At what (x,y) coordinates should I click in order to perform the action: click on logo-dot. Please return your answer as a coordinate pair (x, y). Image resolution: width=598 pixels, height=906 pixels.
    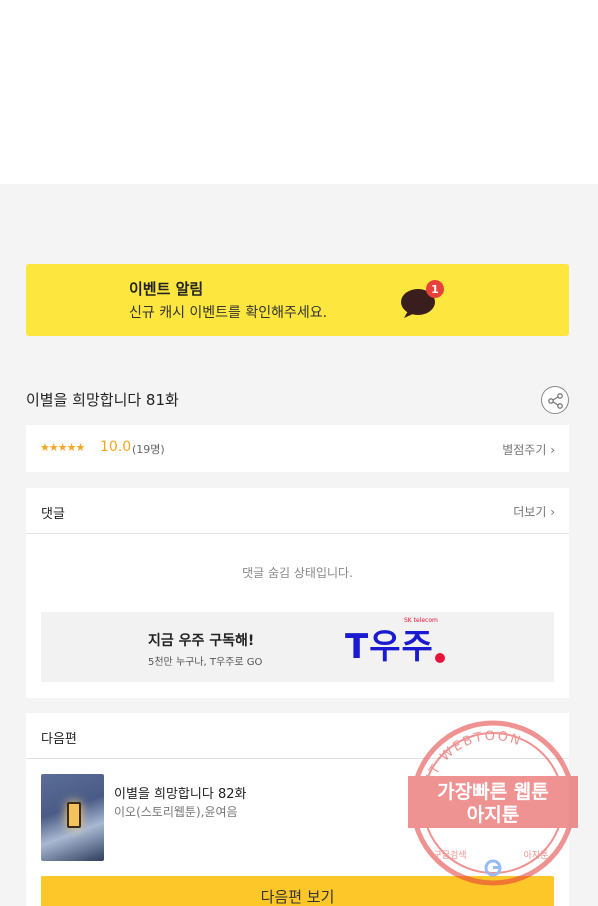
    Looking at the image, I should click on (440, 658).